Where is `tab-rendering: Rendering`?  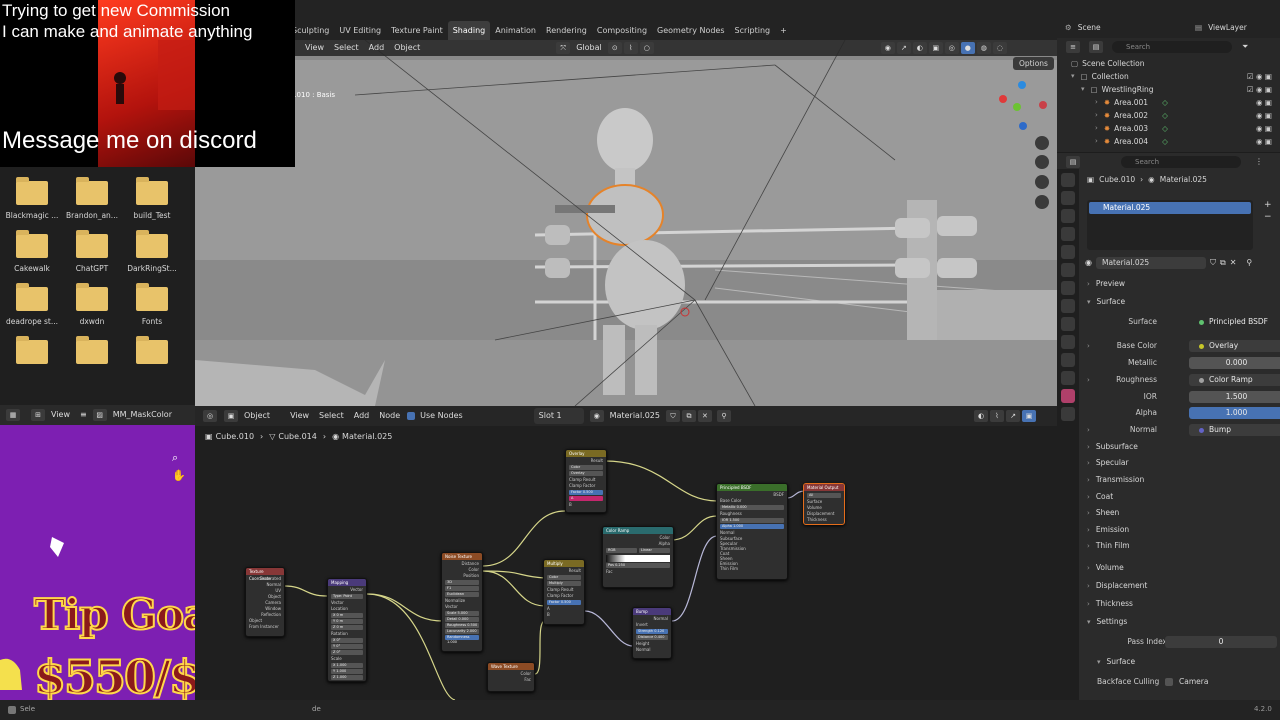 tab-rendering: Rendering is located at coordinates (566, 31).